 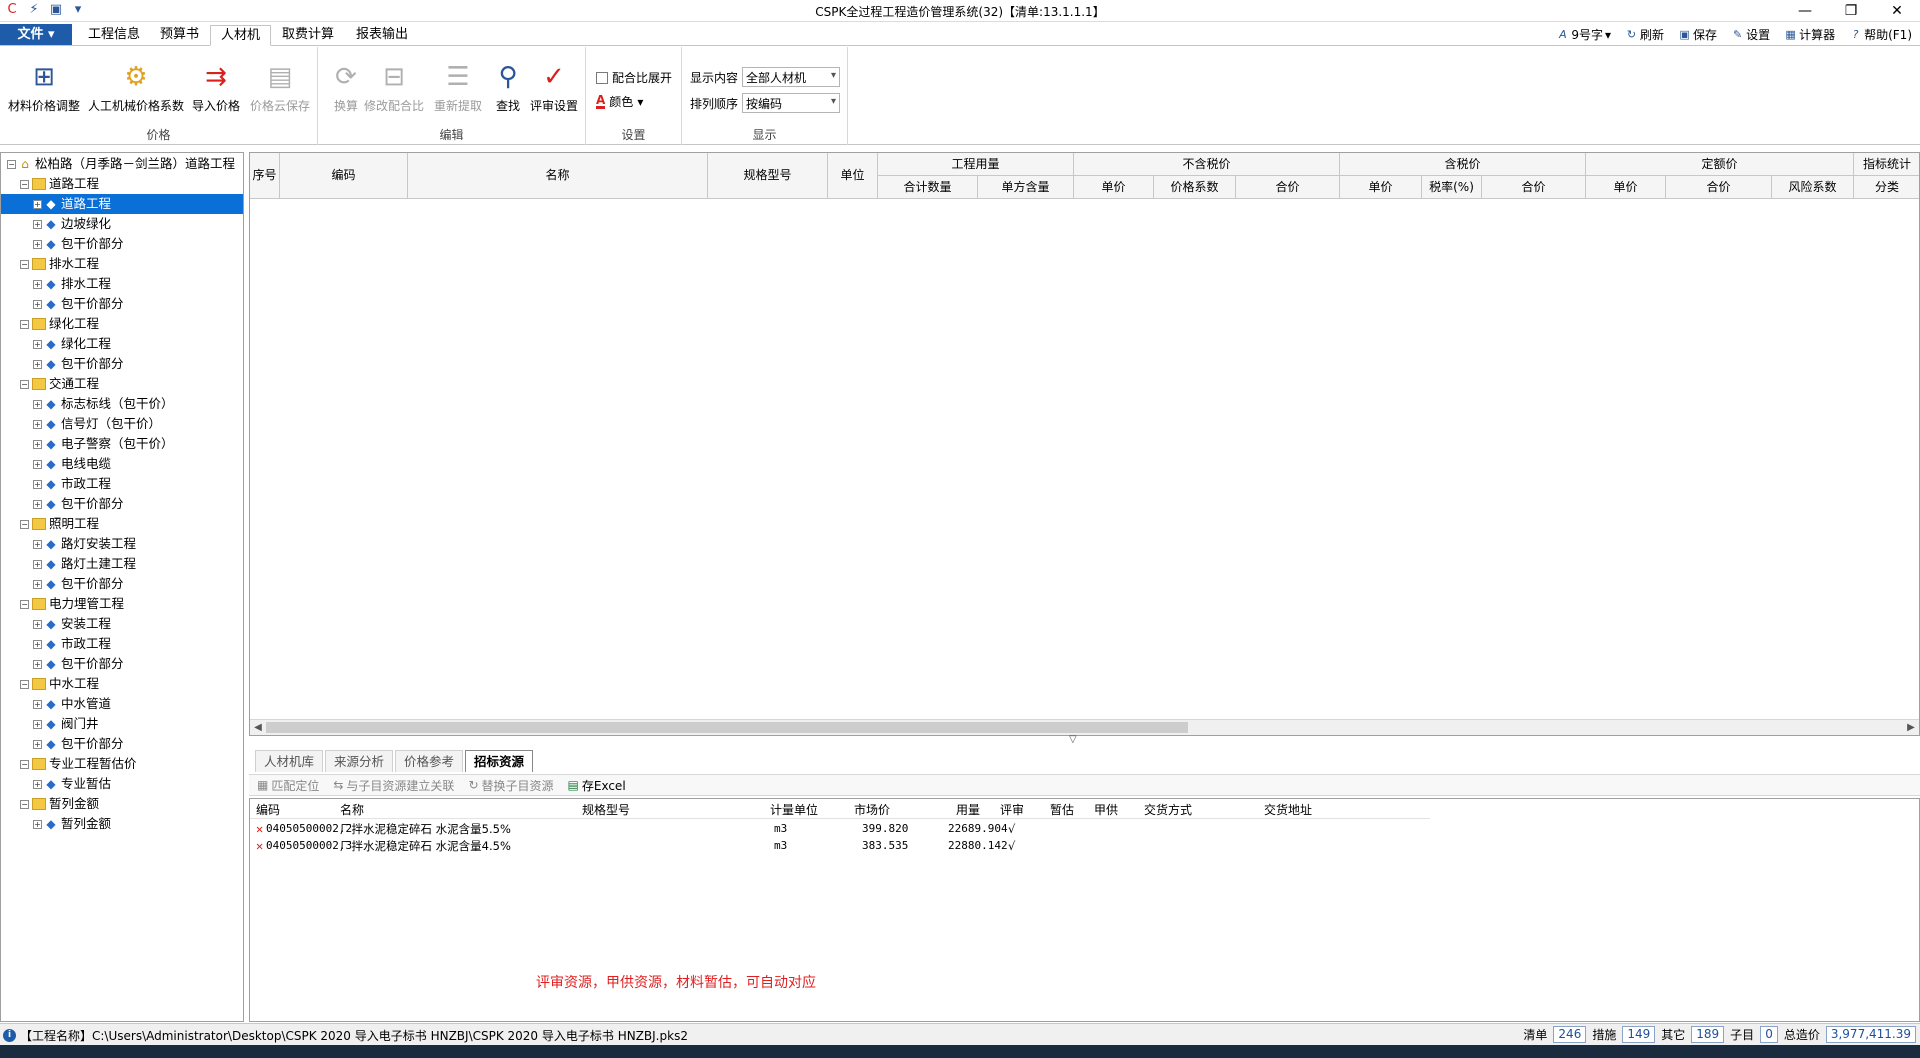 What do you see at coordinates (1452, 187) in the screenshot?
I see `col-tax-rate: 税率(%)` at bounding box center [1452, 187].